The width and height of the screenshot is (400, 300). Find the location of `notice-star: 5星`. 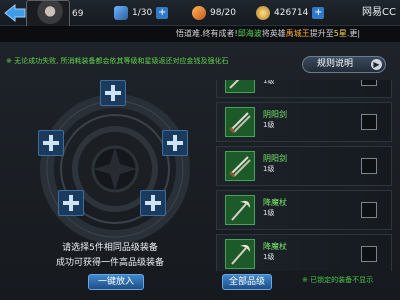

notice-star: 5星 is located at coordinates (340, 33).